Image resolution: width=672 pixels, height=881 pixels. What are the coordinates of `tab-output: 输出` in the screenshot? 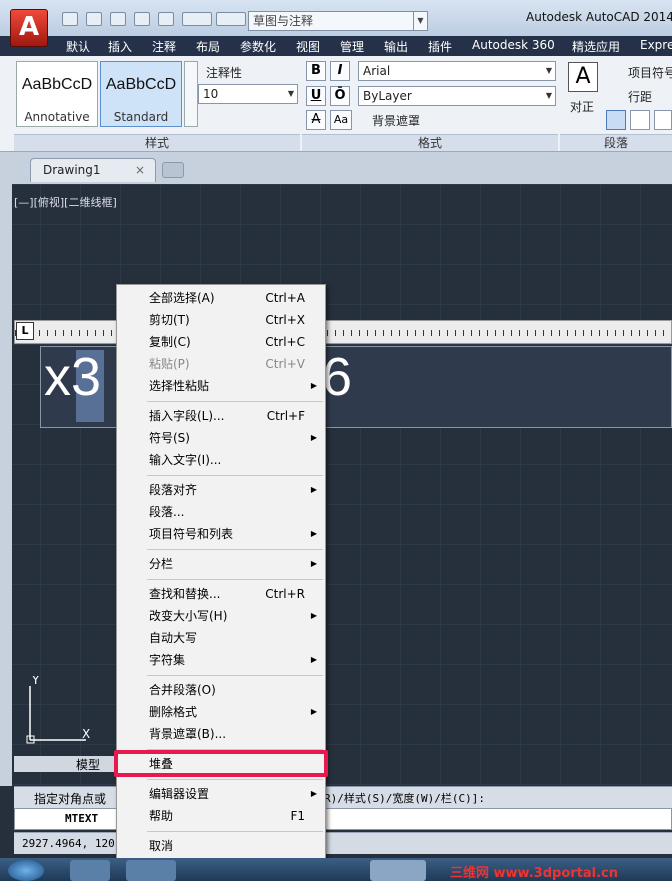 It's located at (396, 46).